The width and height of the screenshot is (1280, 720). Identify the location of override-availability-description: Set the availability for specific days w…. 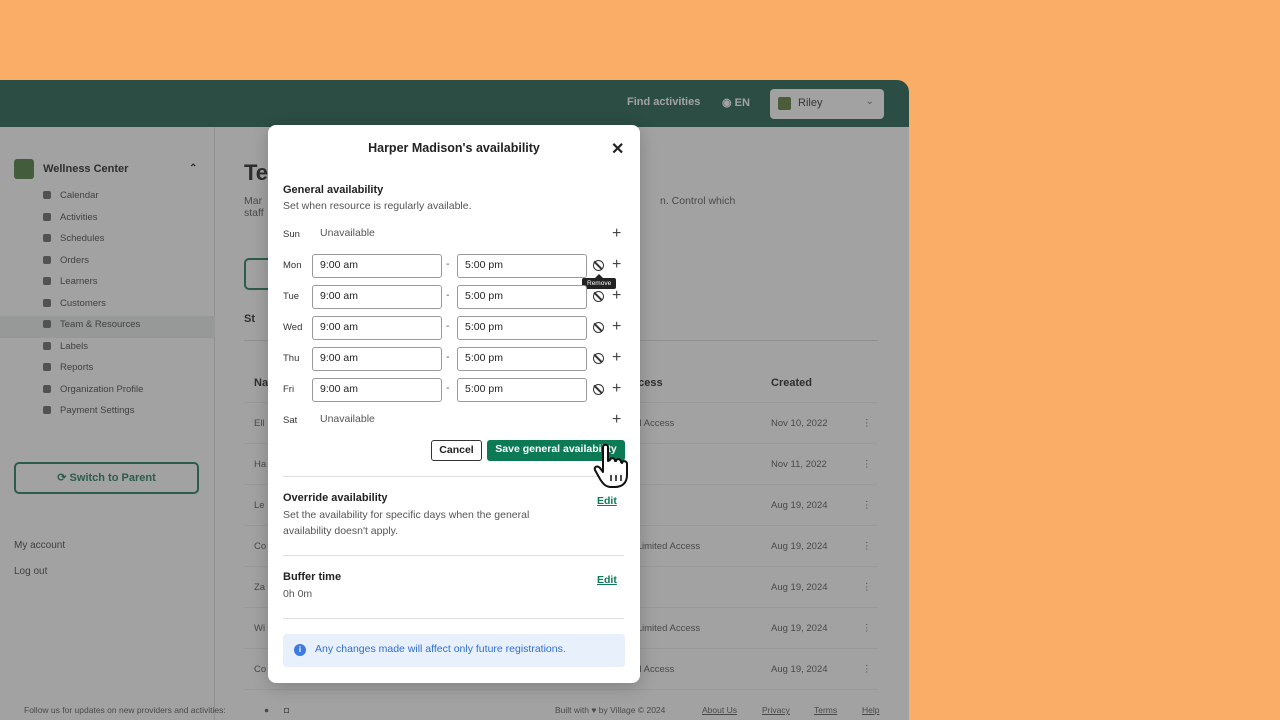
(406, 523).